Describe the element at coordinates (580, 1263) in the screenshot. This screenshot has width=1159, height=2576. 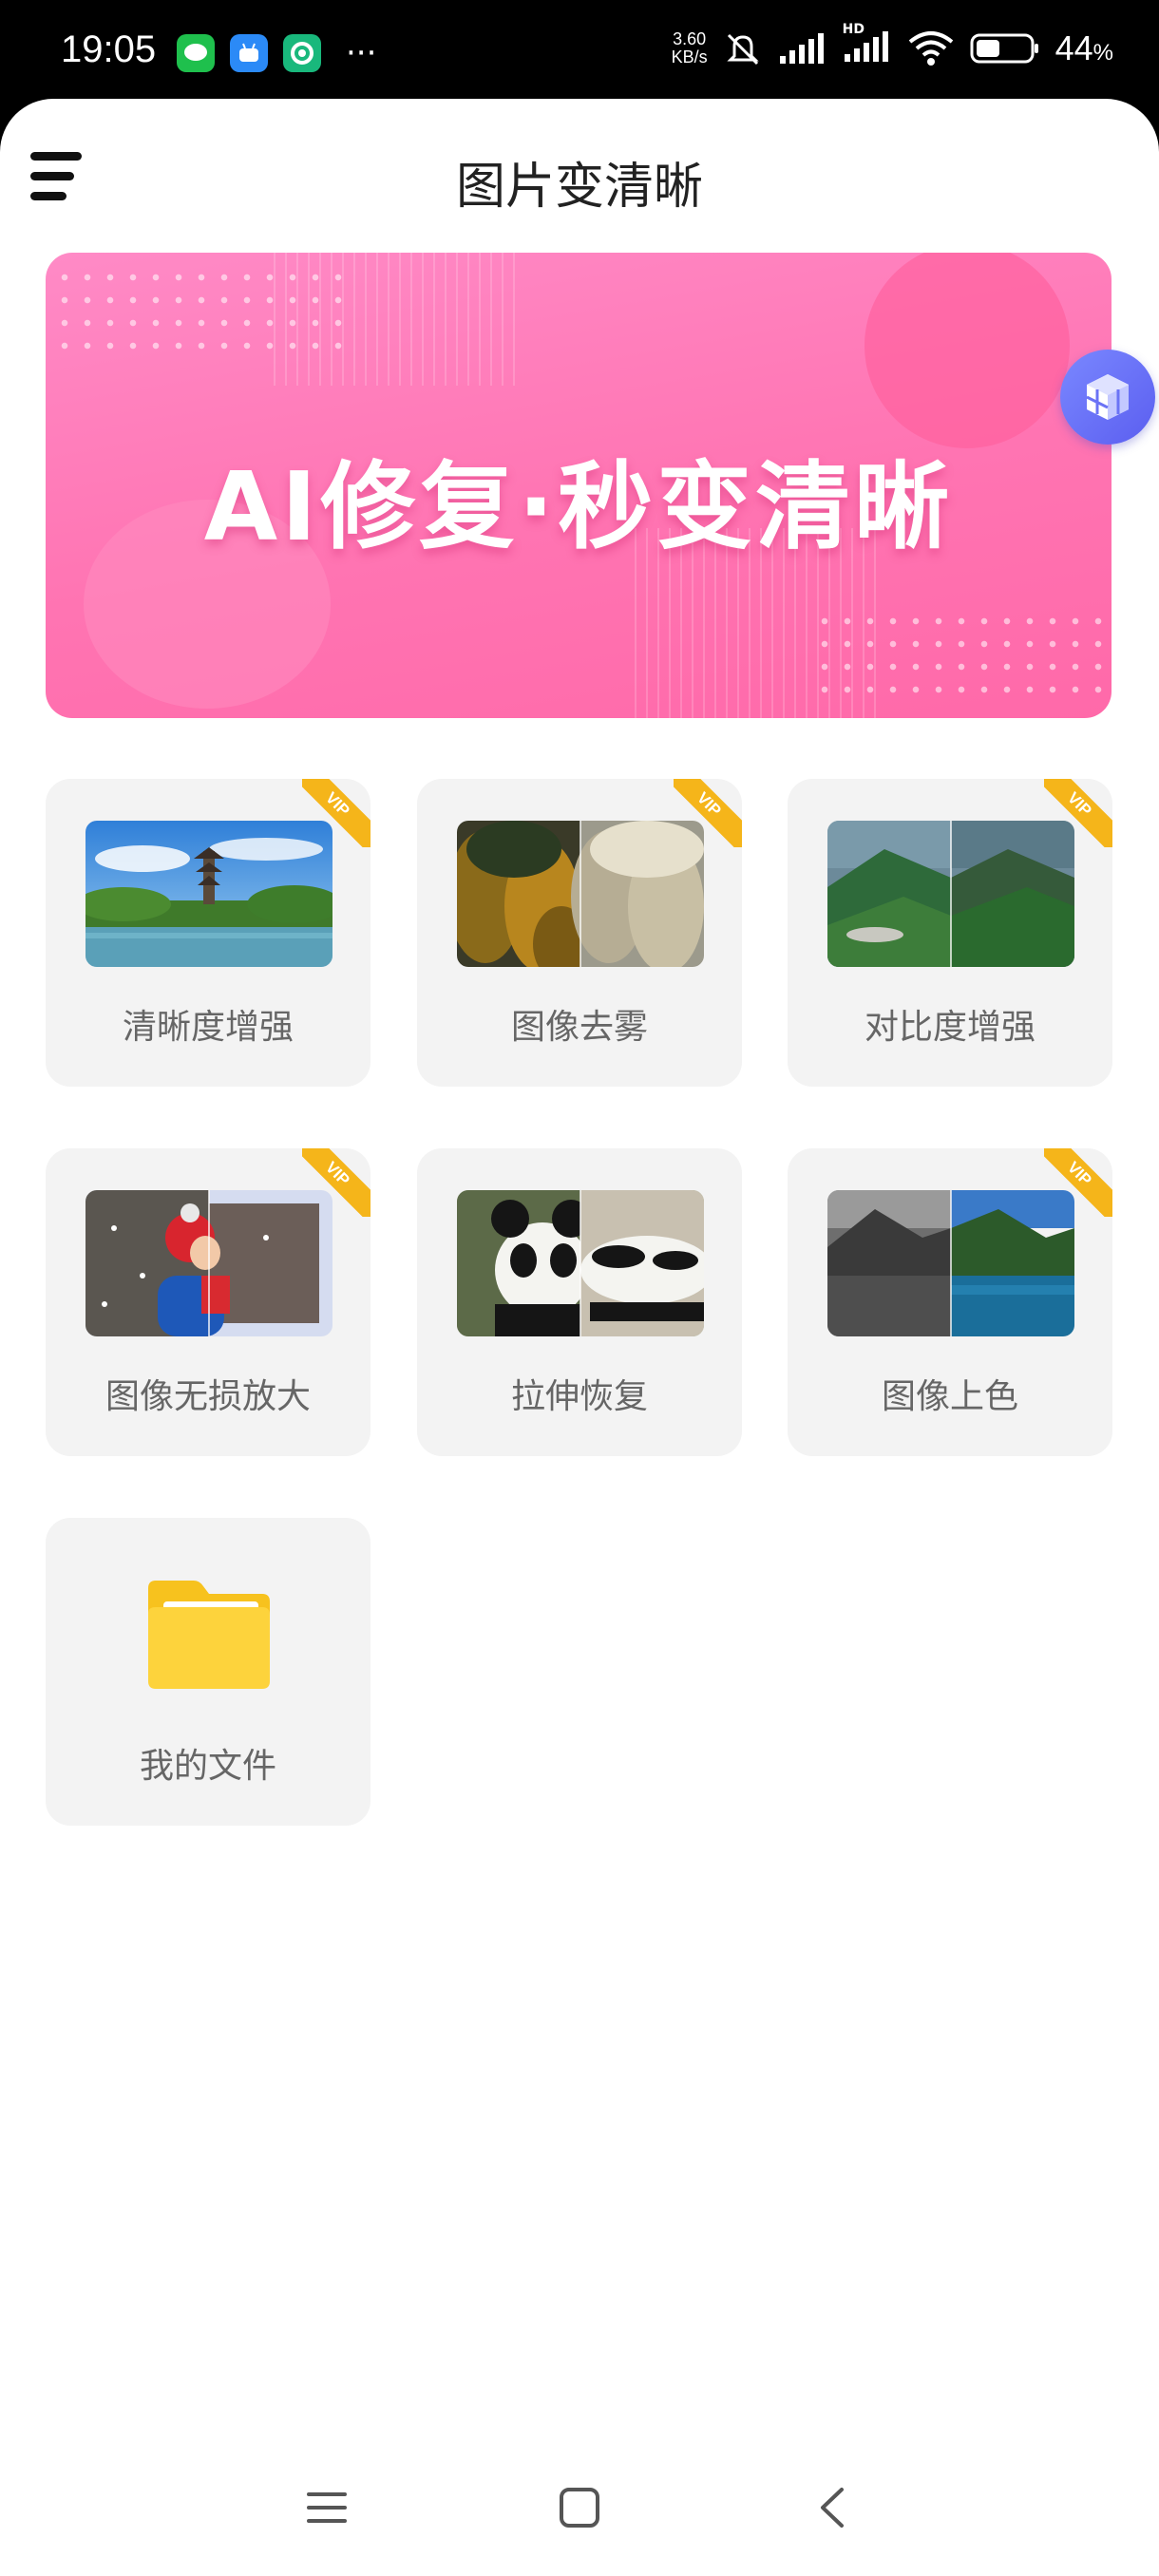
I see `stretch-thumbnail` at that location.